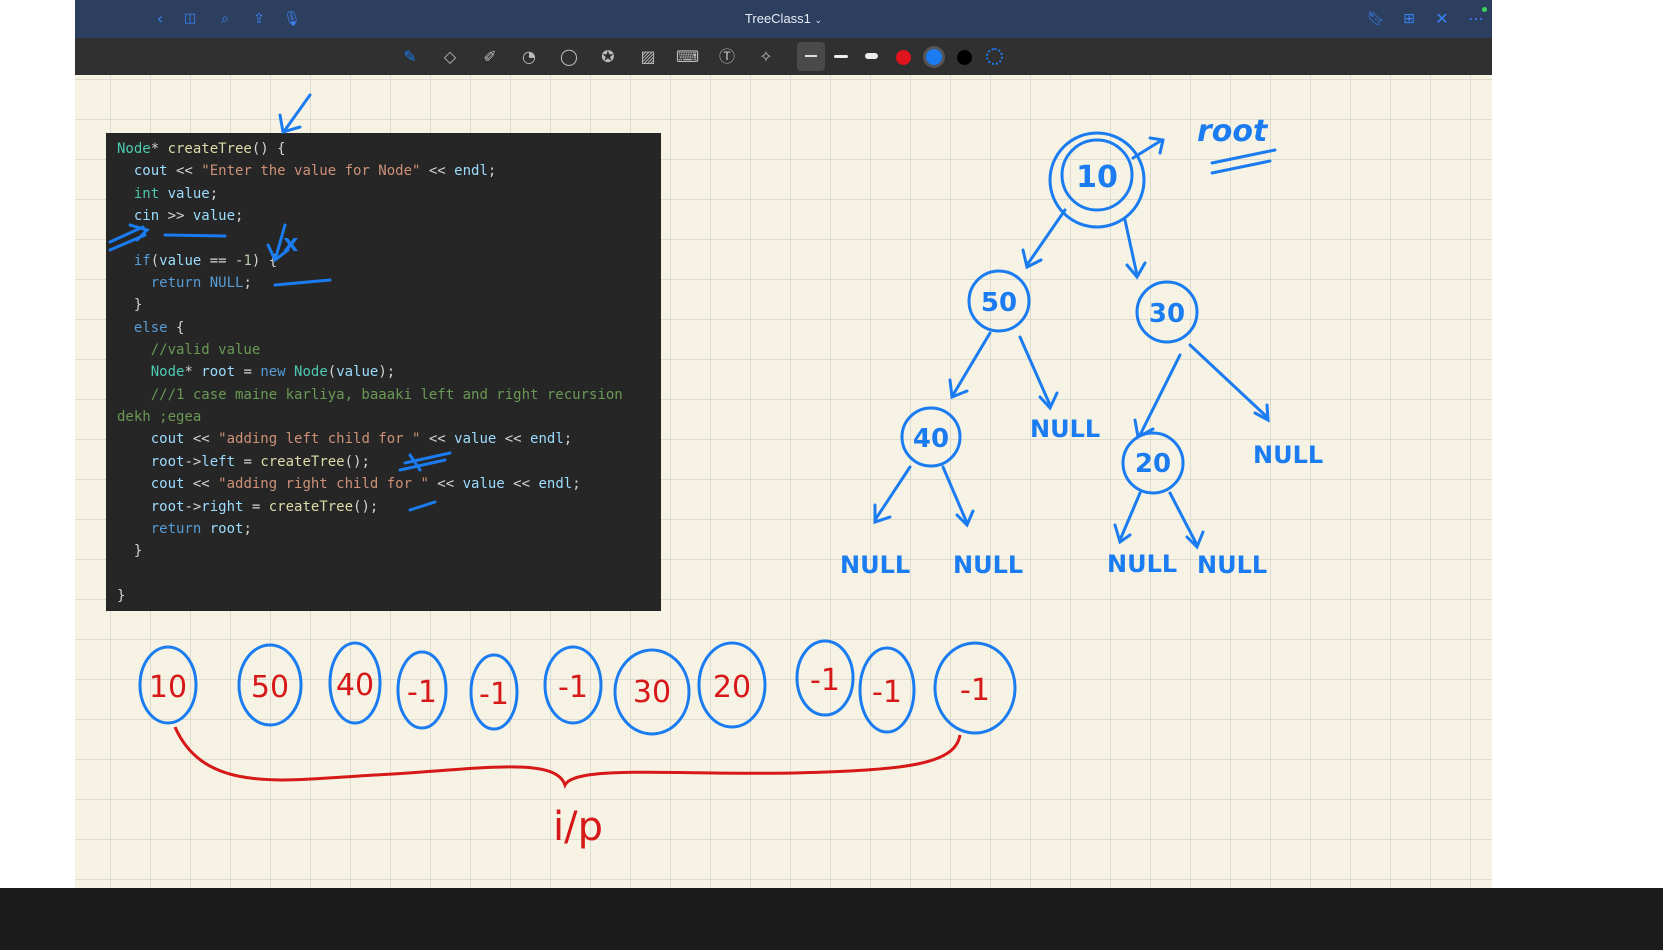 The height and width of the screenshot is (950, 1663). Describe the element at coordinates (567, 757) in the screenshot. I see `brace-annotation` at that location.